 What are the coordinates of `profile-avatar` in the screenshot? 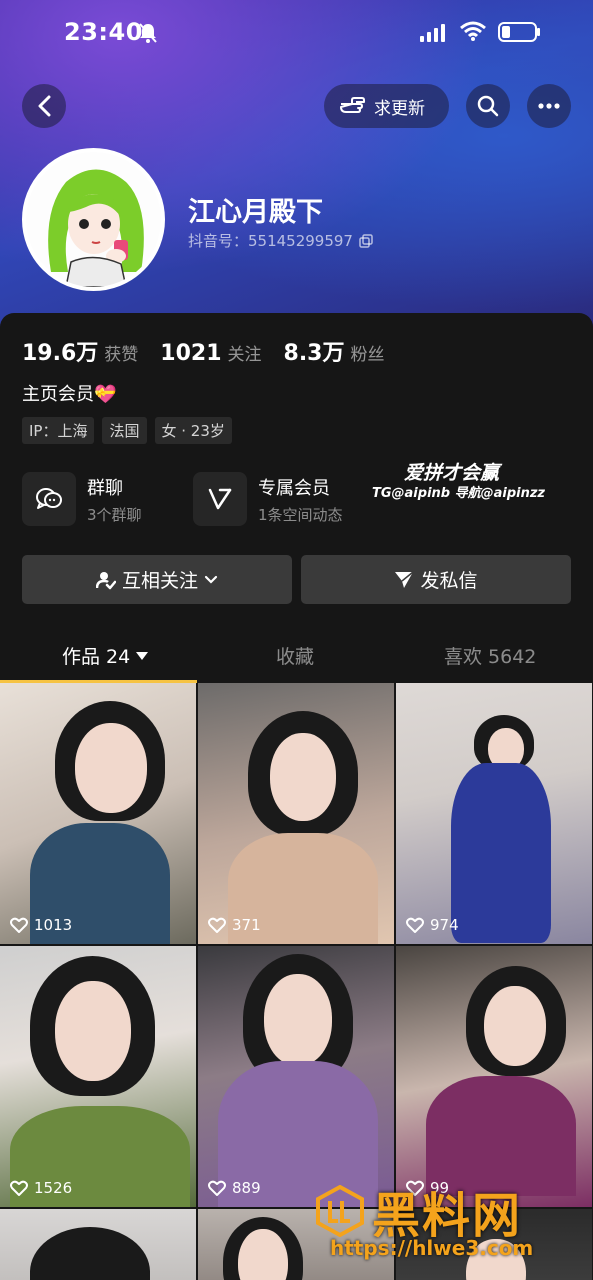 It's located at (93, 219).